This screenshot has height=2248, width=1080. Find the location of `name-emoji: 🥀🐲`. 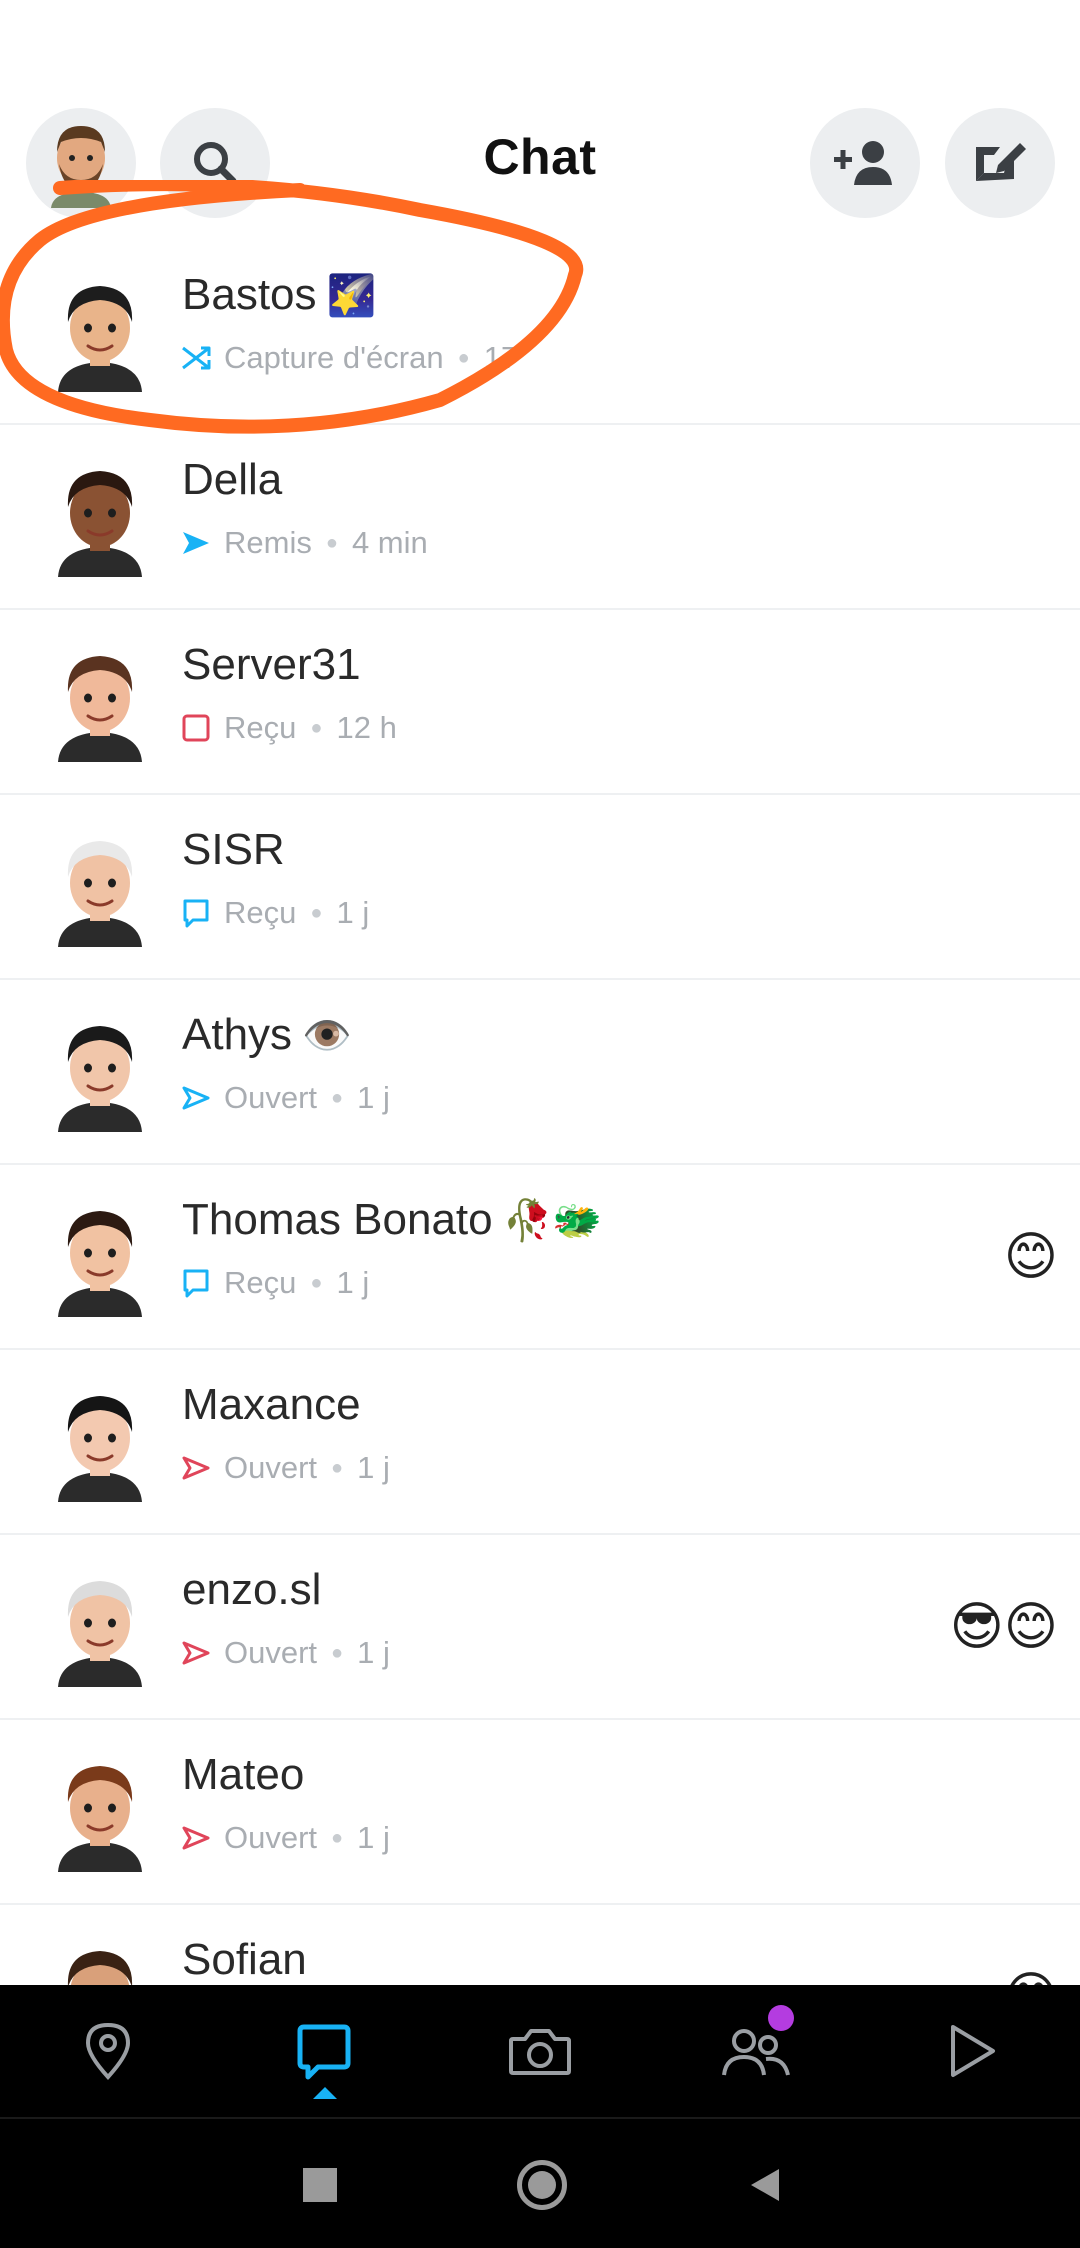

name-emoji: 🥀🐲 is located at coordinates (552, 1221).